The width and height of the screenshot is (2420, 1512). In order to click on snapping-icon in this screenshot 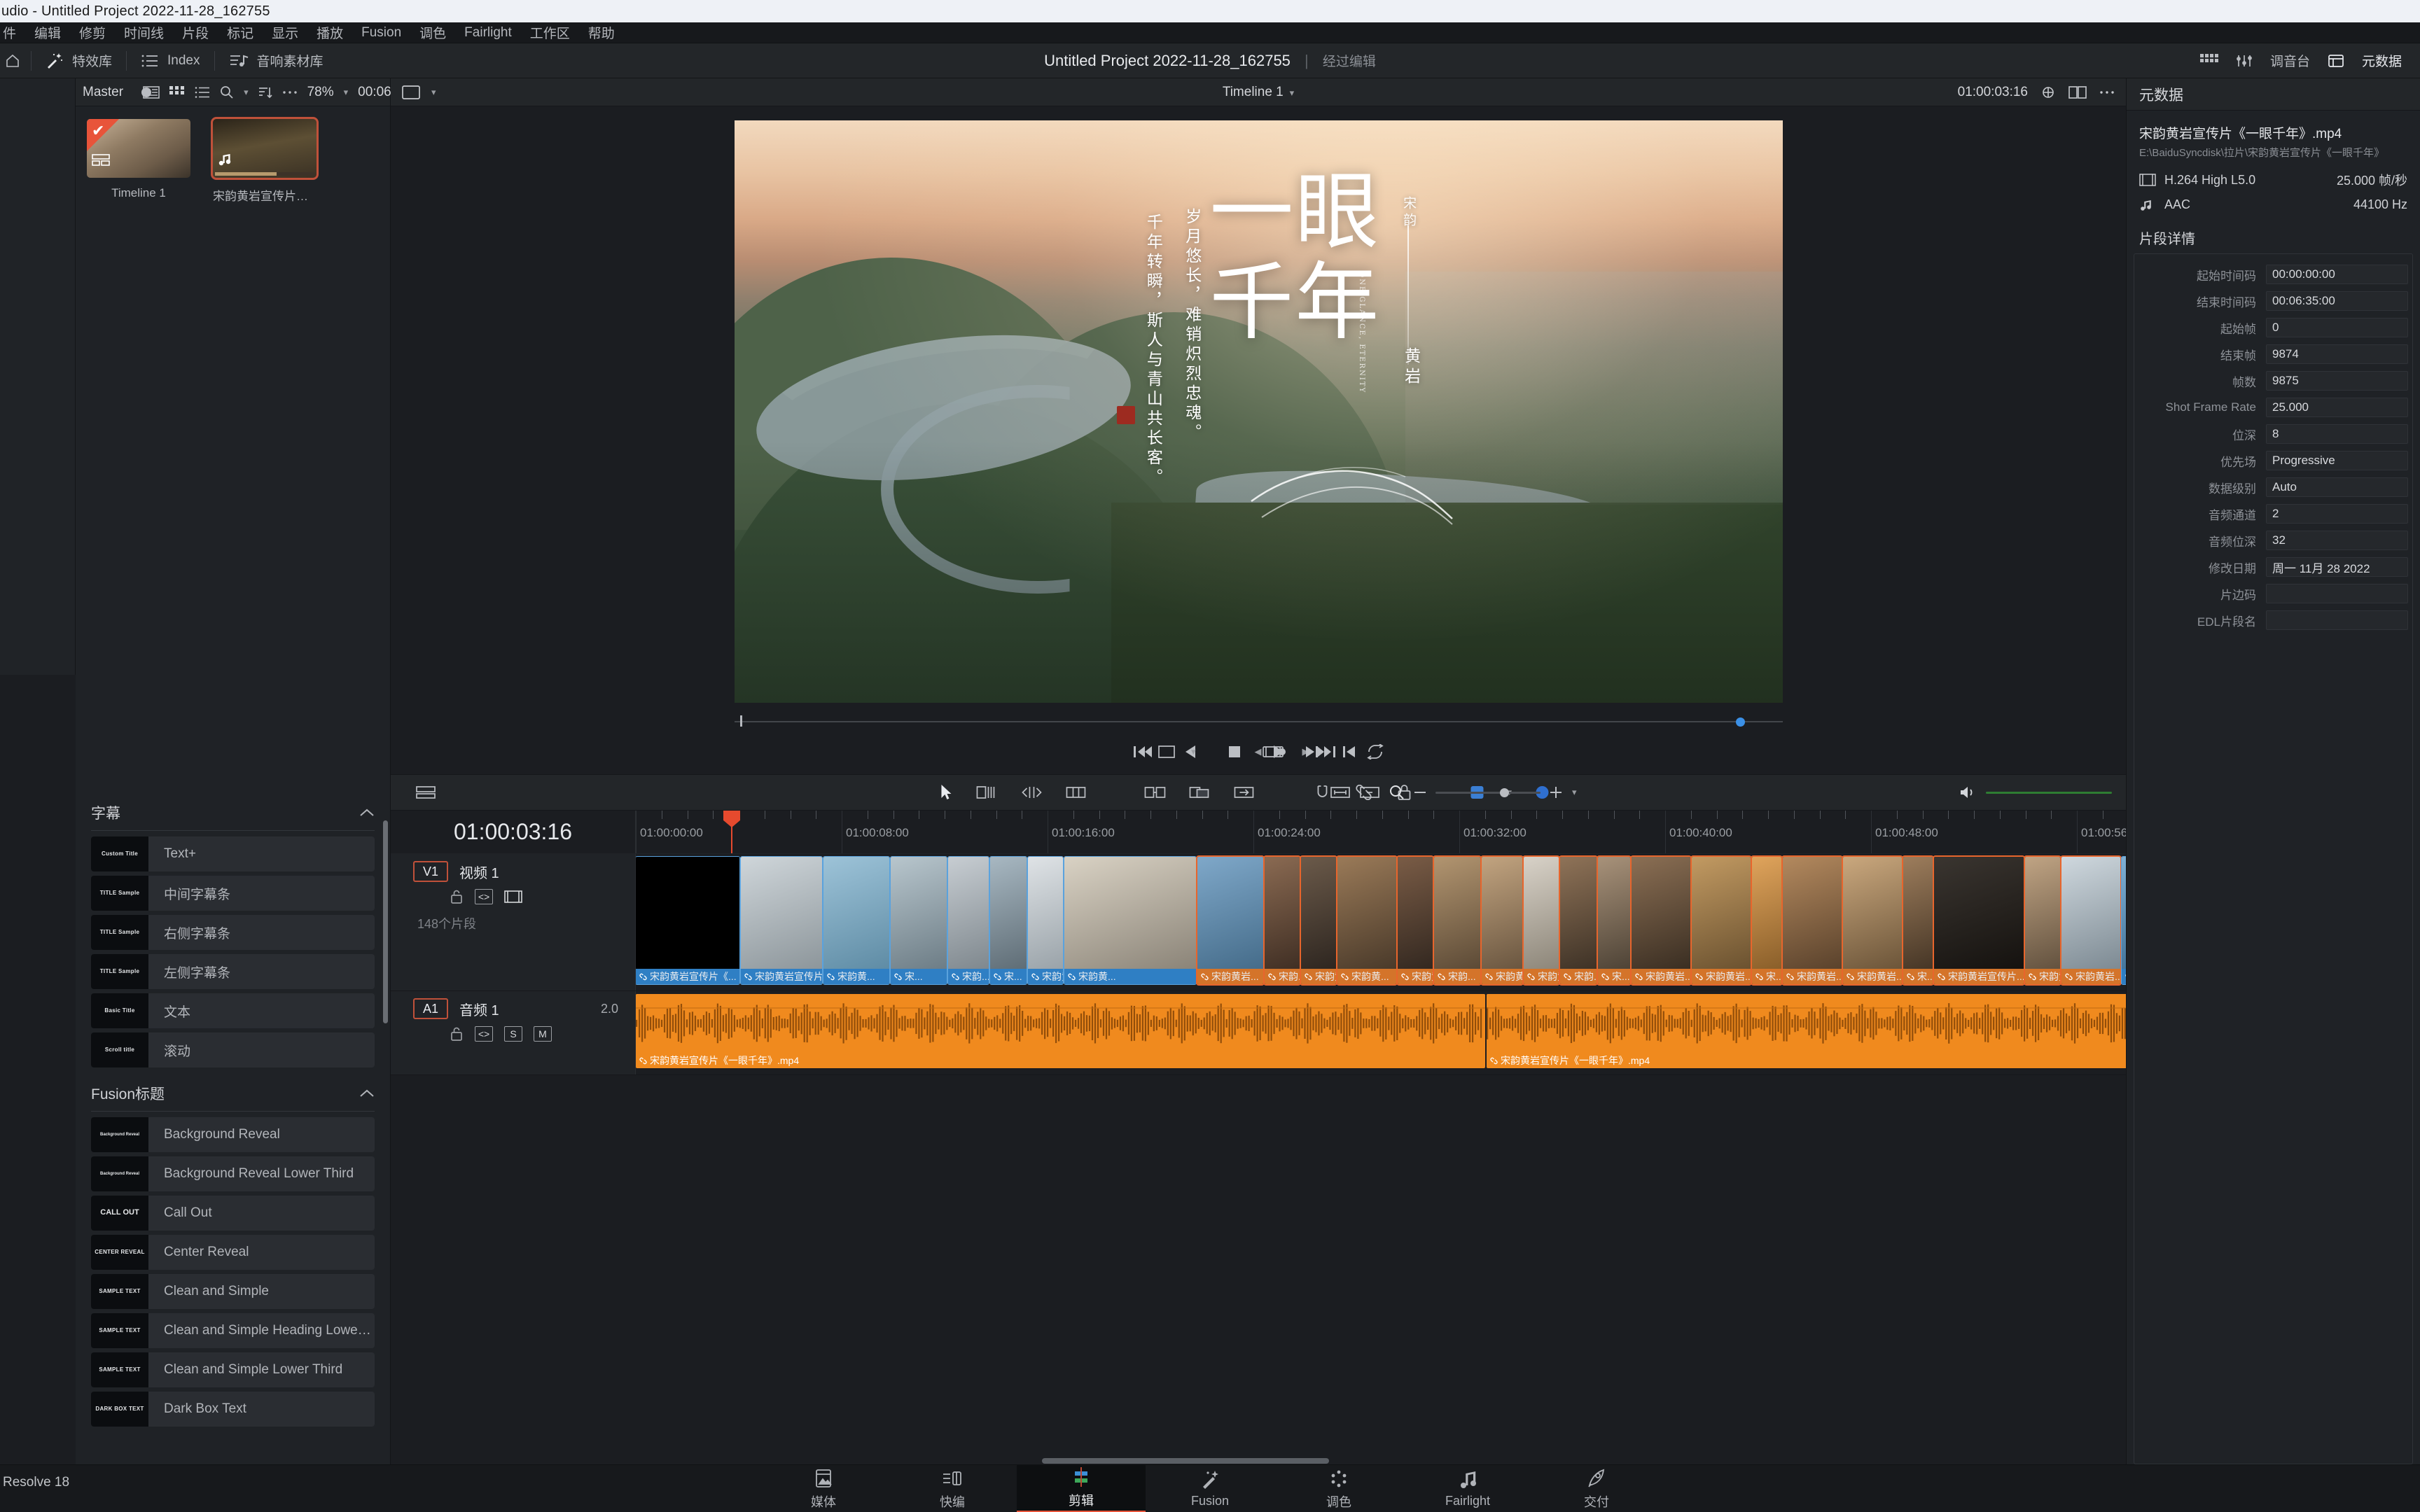, I will do `click(1322, 792)`.